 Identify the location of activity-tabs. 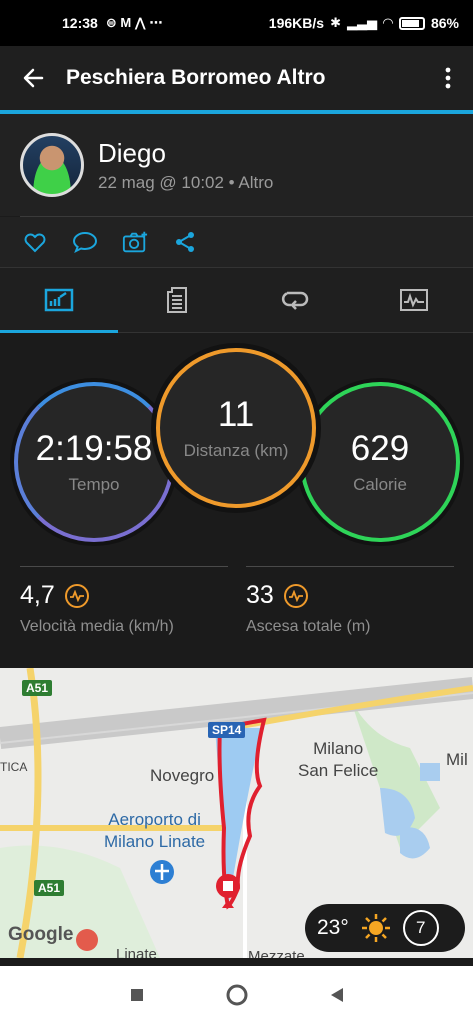
(236, 300).